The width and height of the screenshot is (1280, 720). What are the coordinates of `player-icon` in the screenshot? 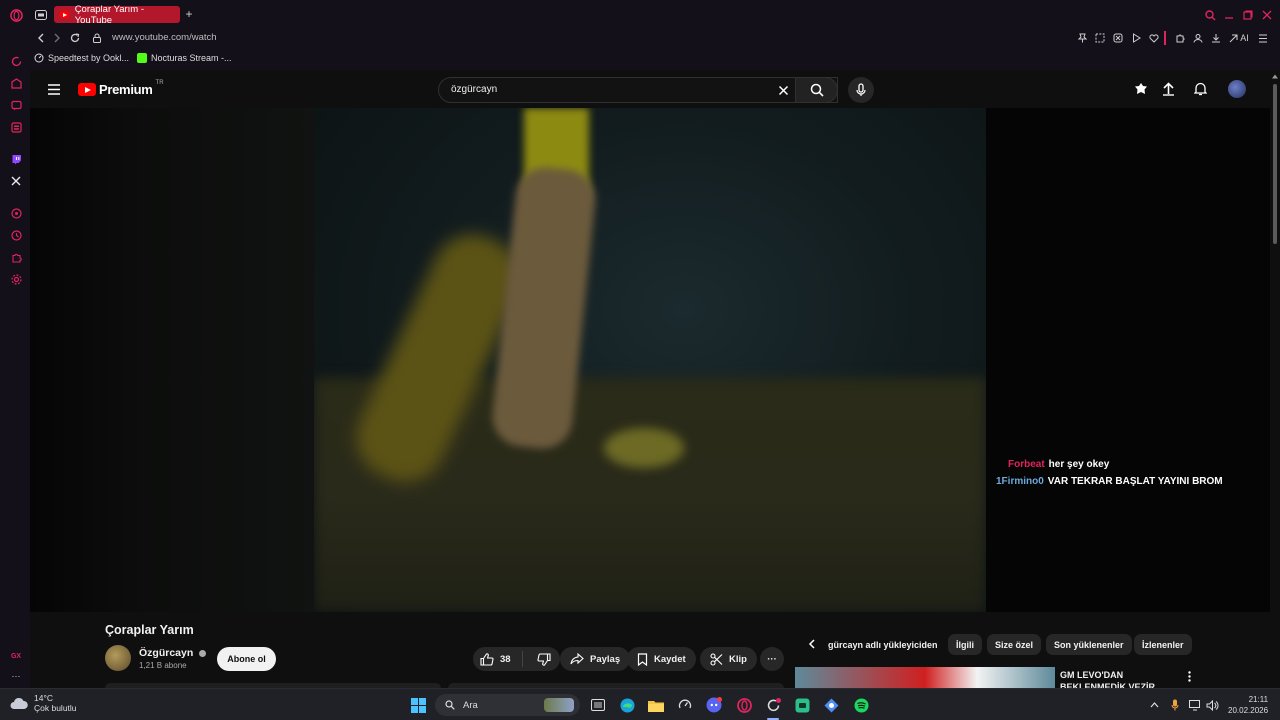 It's located at (1136, 38).